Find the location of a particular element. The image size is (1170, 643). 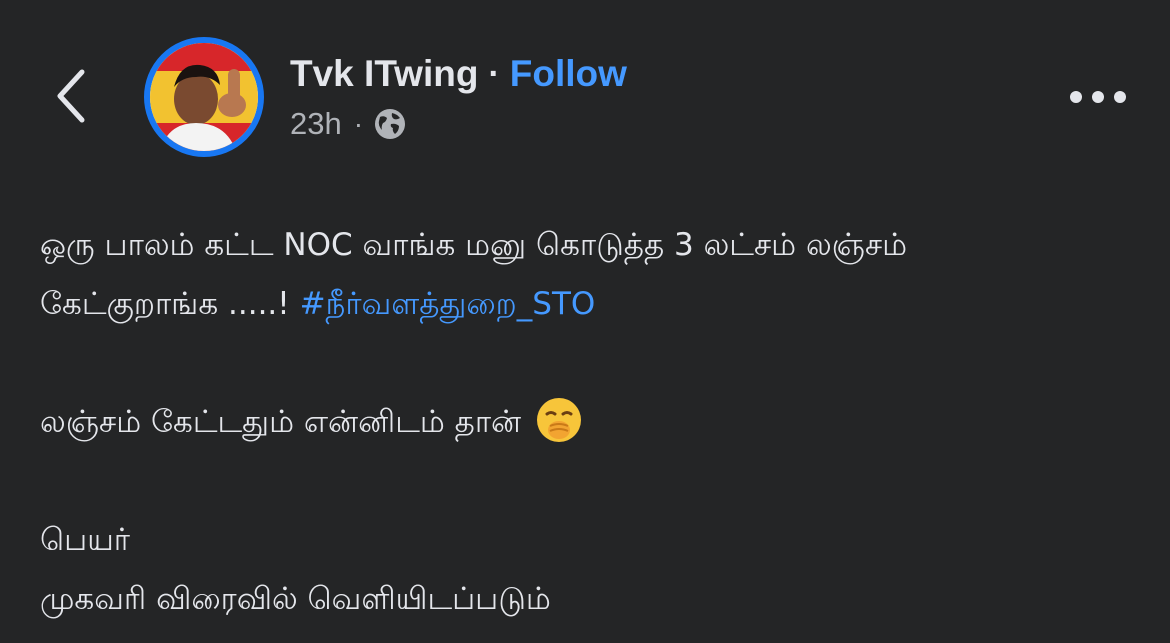

post-line-3: லஞ்சம் கேட்டதும் என்னிடம் தான் is located at coordinates (590, 422).